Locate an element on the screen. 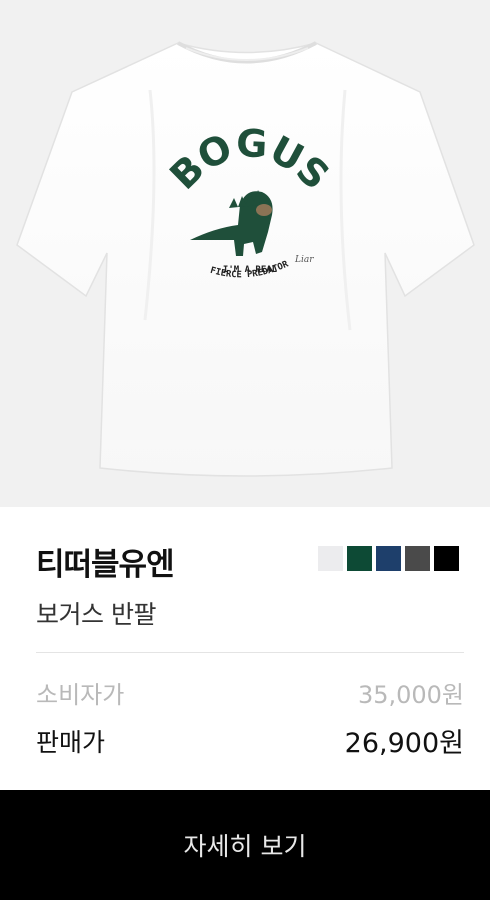 The width and height of the screenshot is (490, 900). swatch-charcoal is located at coordinates (417, 558).